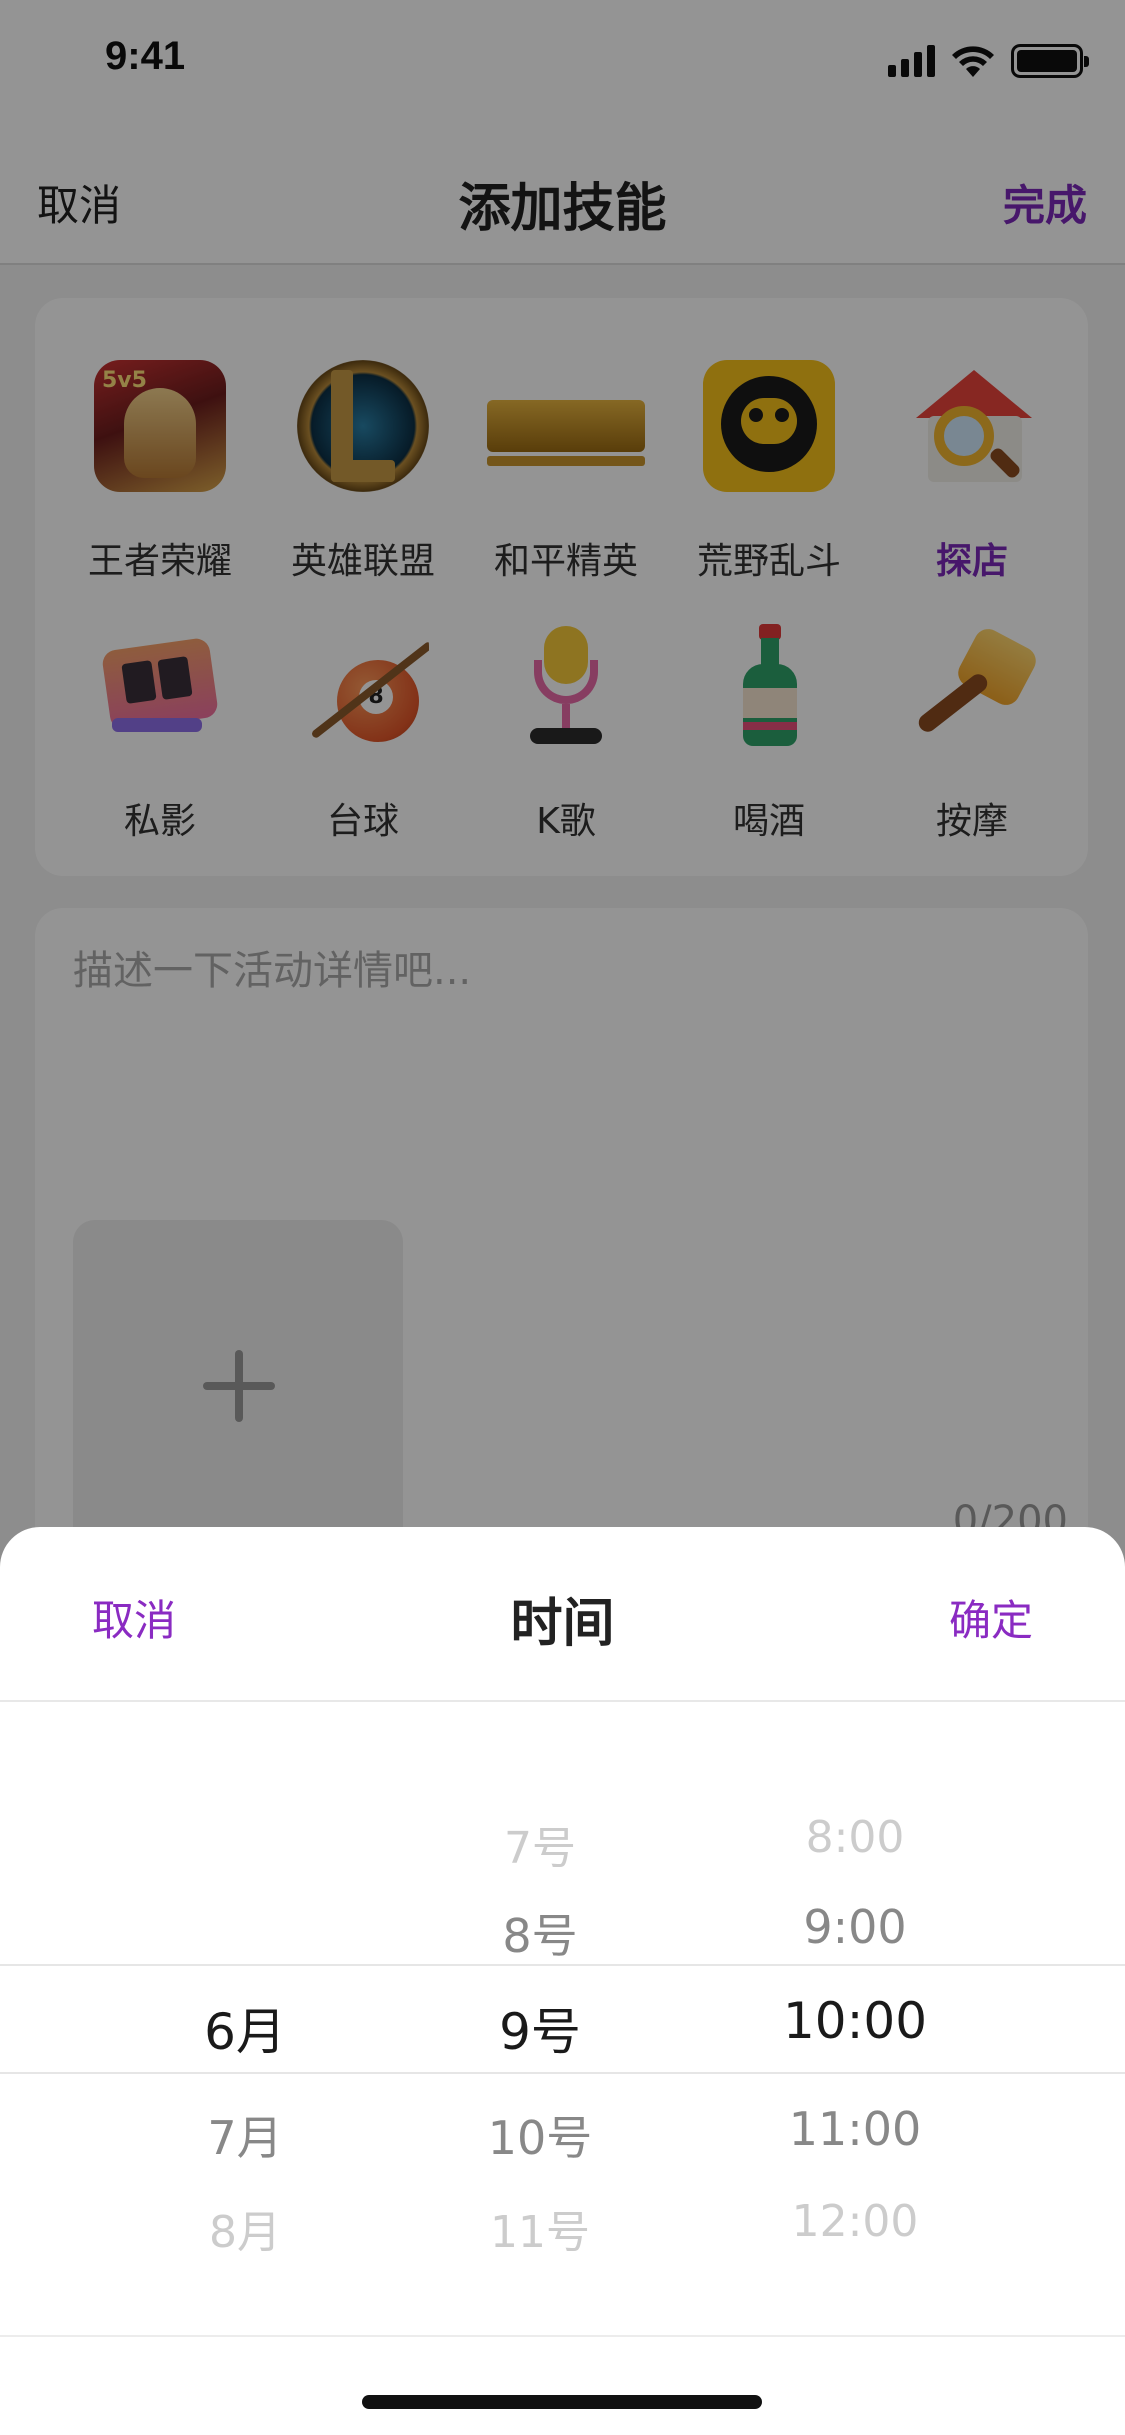 The height and width of the screenshot is (2435, 1125). I want to click on month-picker-column: 6月 7月 8月, so click(245, 2002).